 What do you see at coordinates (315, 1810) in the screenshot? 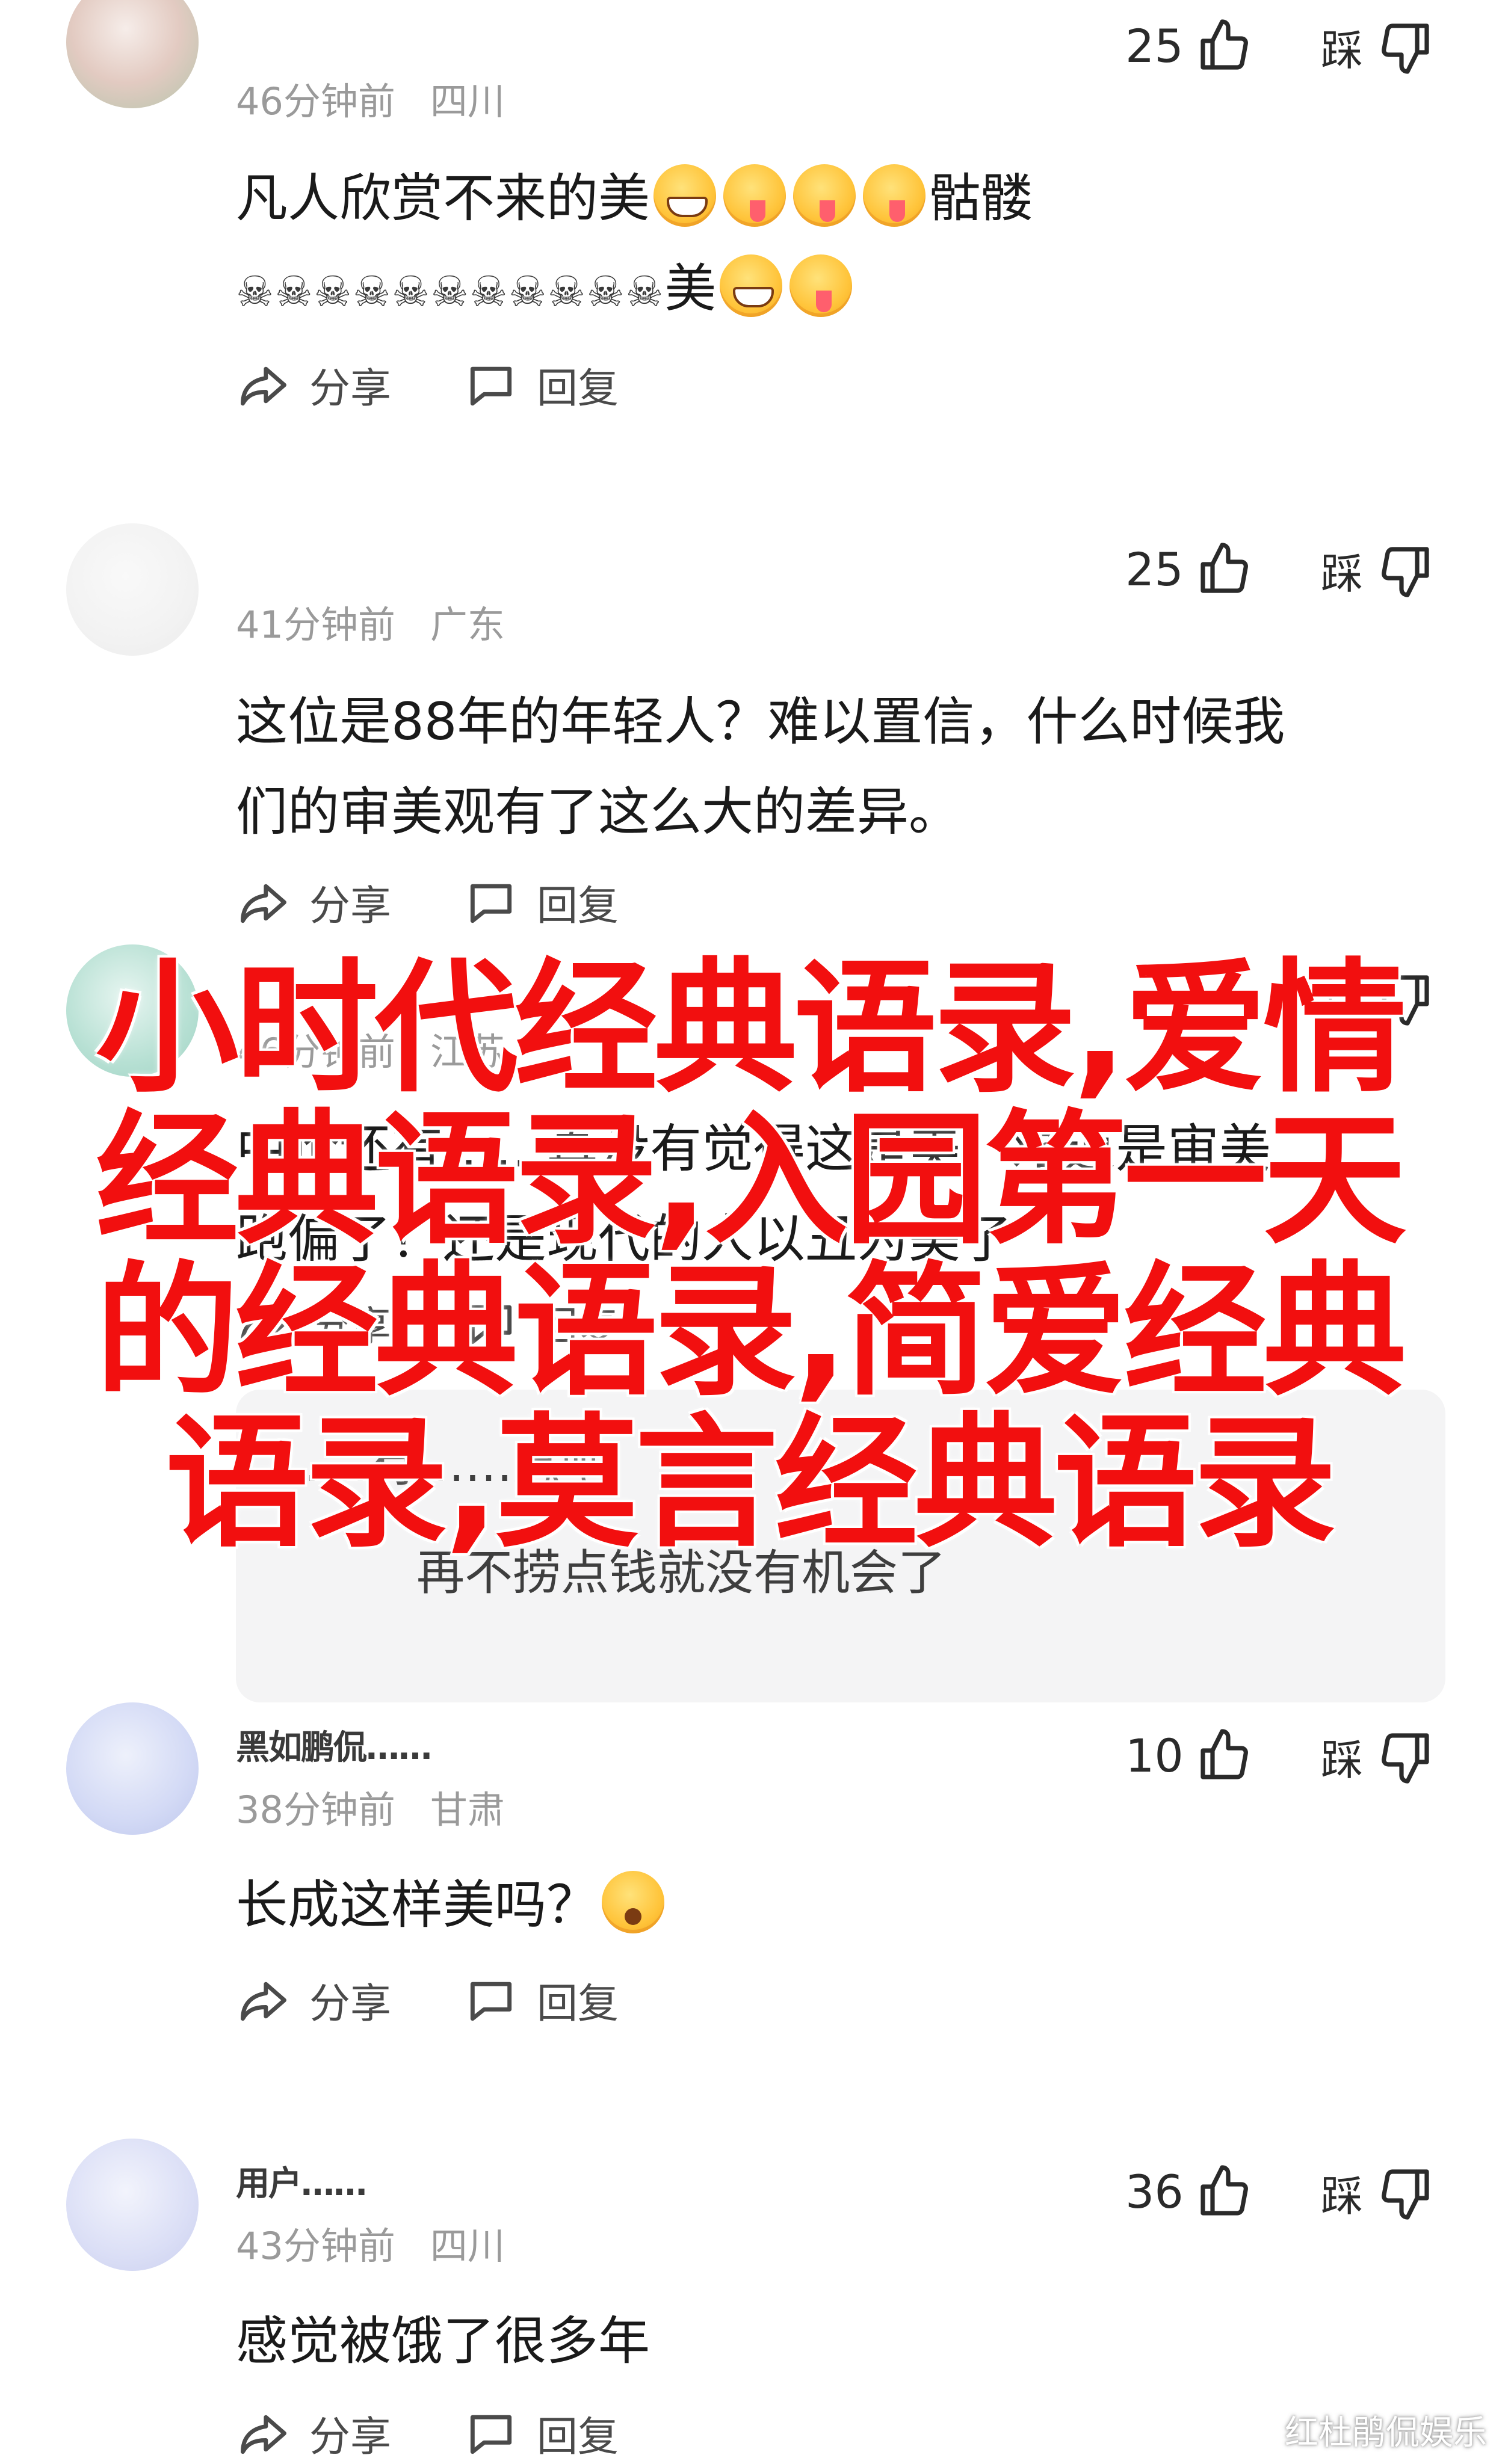
I see `comment-time: 38分钟前` at bounding box center [315, 1810].